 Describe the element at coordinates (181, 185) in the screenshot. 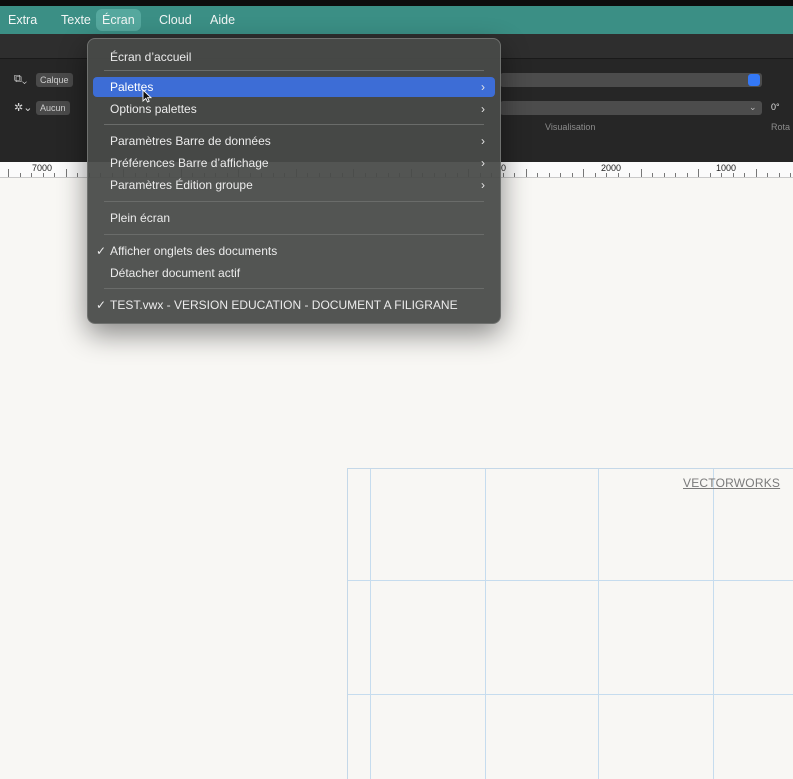

I see `menu-item-label: Paramètres Édition groupe` at that location.